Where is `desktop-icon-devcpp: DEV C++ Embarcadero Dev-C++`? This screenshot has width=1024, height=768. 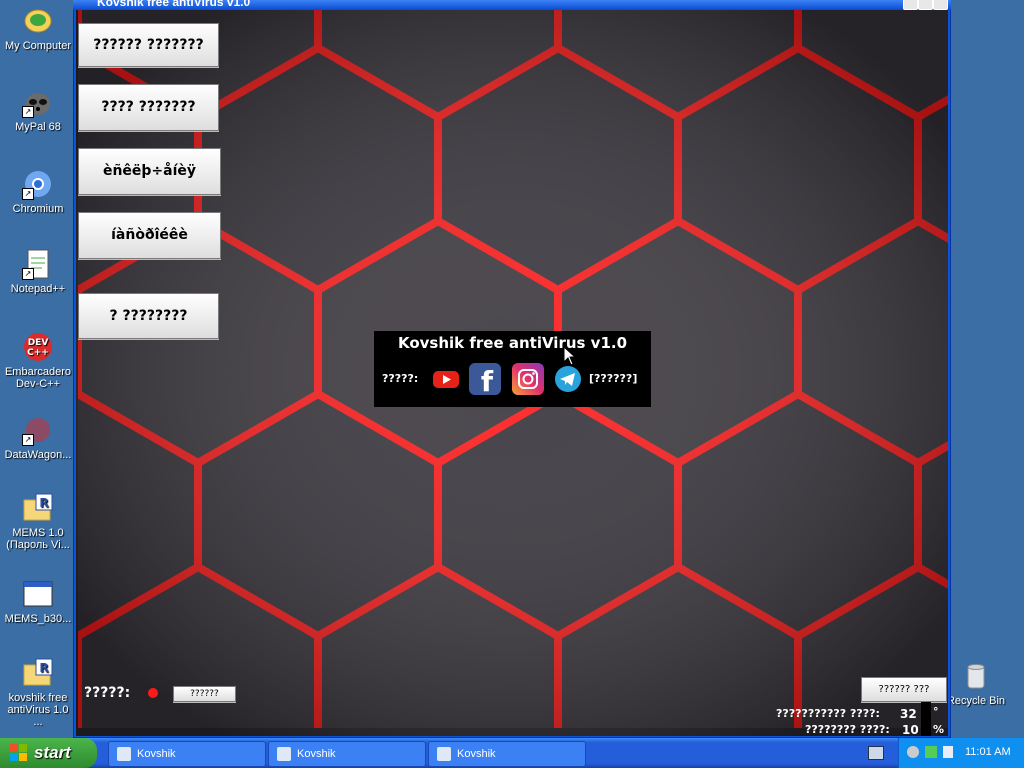
desktop-icon-devcpp: DEV C++ Embarcadero Dev-C++ is located at coordinates (38, 360).